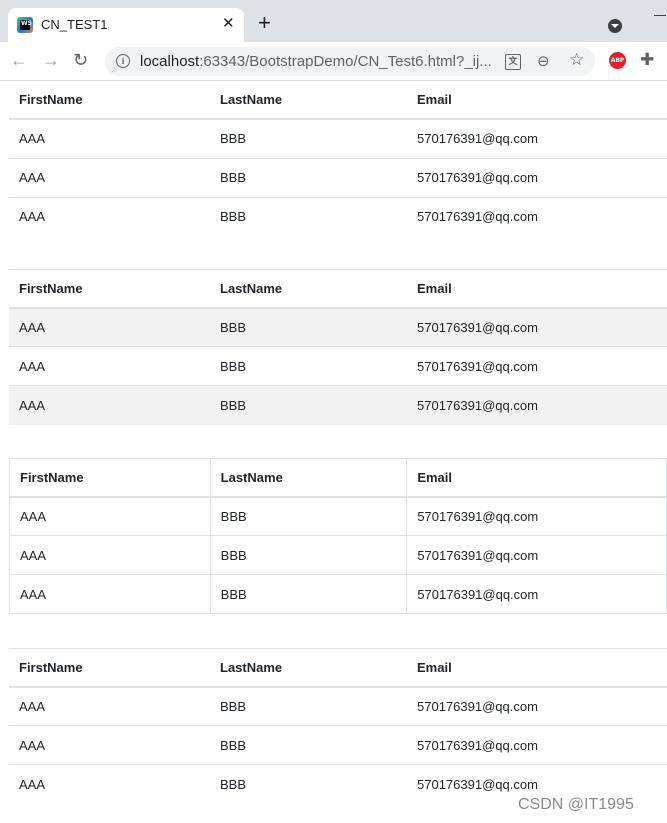 This screenshot has width=667, height=823. I want to click on tab-title: CN_TEST1, so click(74, 24).